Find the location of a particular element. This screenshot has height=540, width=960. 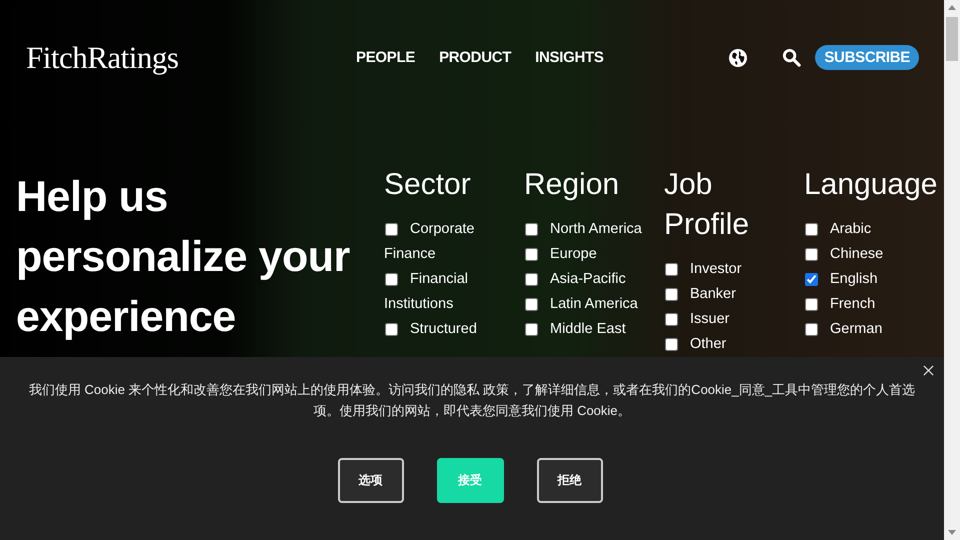

checkbox-label: Latin America is located at coordinates (590, 304).